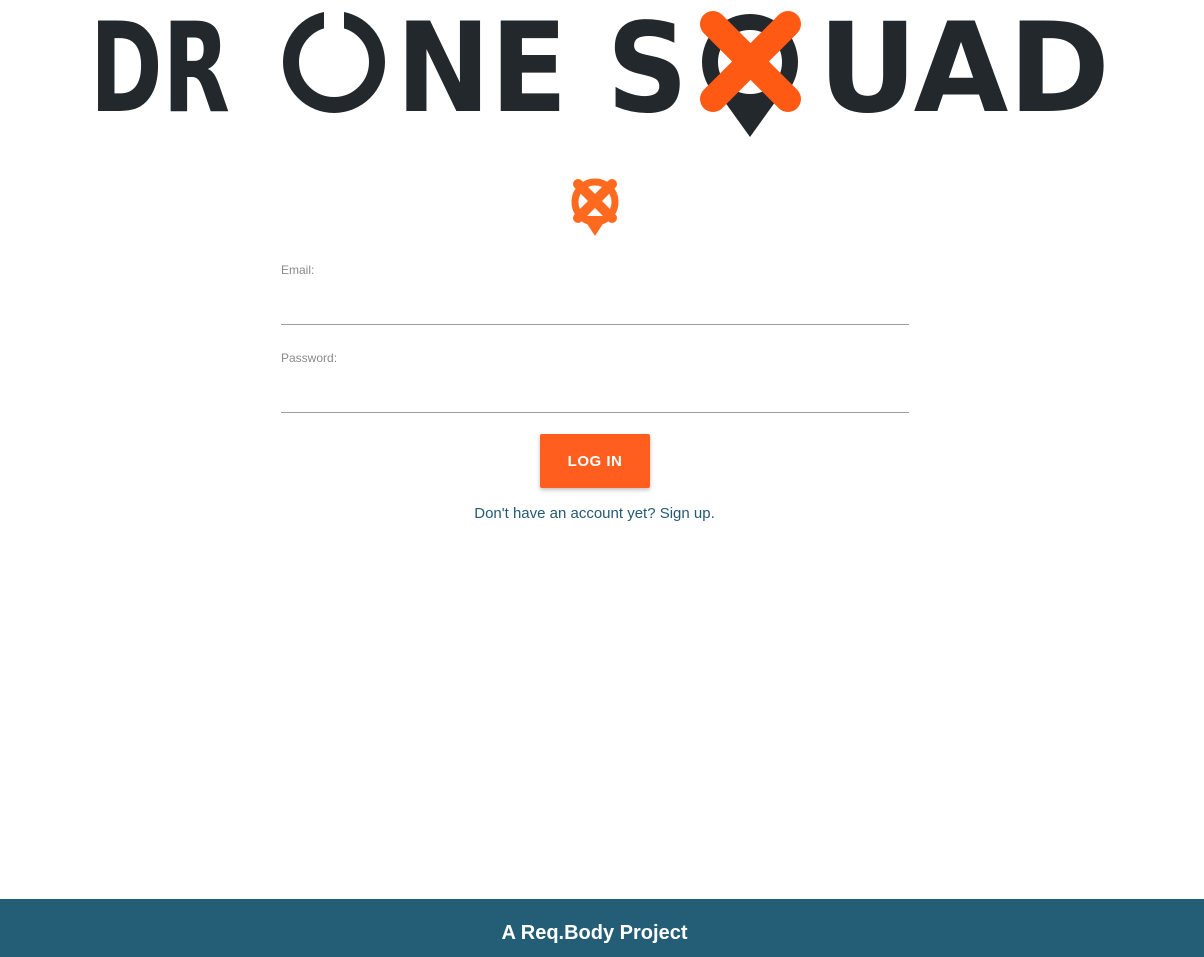 This screenshot has width=1204, height=957. Describe the element at coordinates (594, 514) in the screenshot. I see `signup-link: Don't have an account yet? Sign up.` at that location.